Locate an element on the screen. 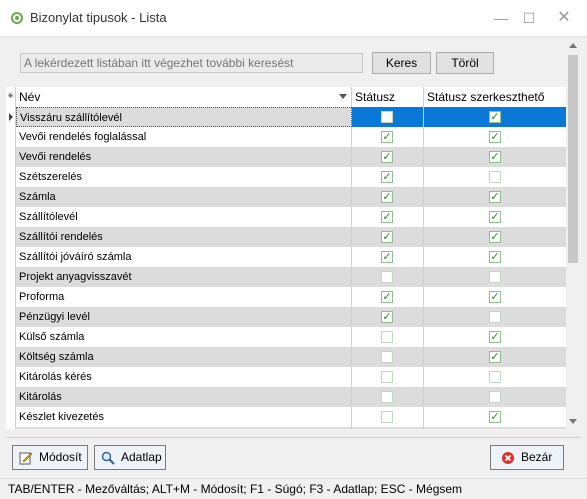 This screenshot has width=587, height=499. table-row: Proforma ✓ ✓ is located at coordinates (286, 297).